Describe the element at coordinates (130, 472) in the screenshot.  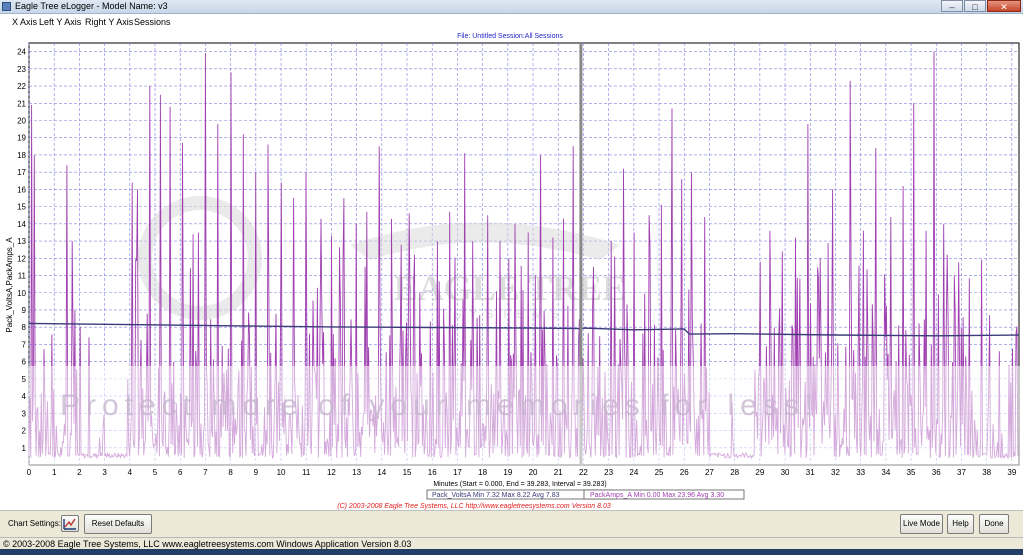
I see `x-tick-label: 4` at that location.